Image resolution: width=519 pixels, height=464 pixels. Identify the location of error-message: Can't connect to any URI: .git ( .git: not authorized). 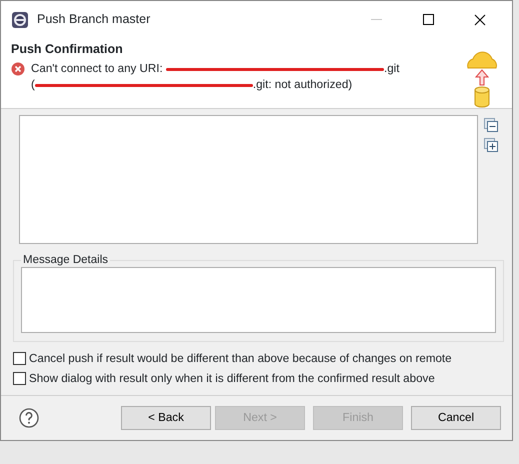
(215, 77).